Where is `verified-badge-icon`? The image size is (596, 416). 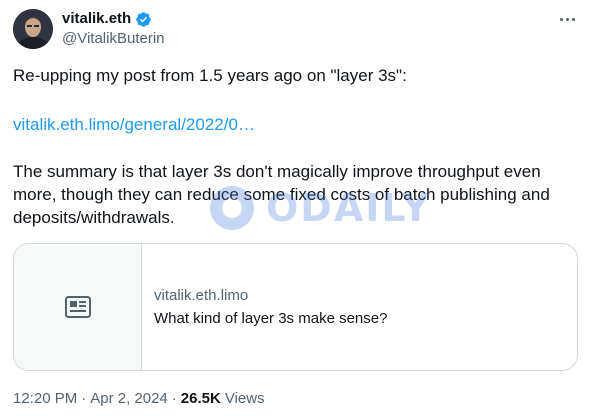 verified-badge-icon is located at coordinates (143, 19).